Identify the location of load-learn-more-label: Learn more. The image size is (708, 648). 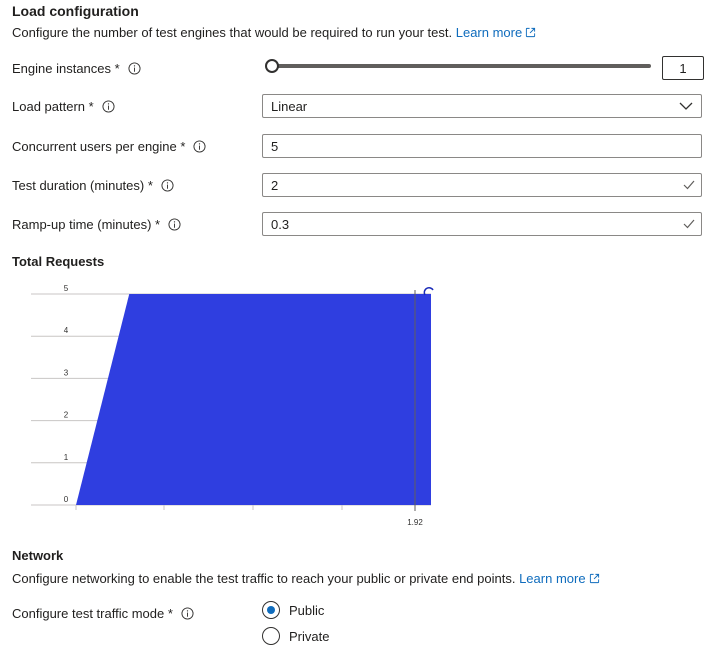
(489, 32).